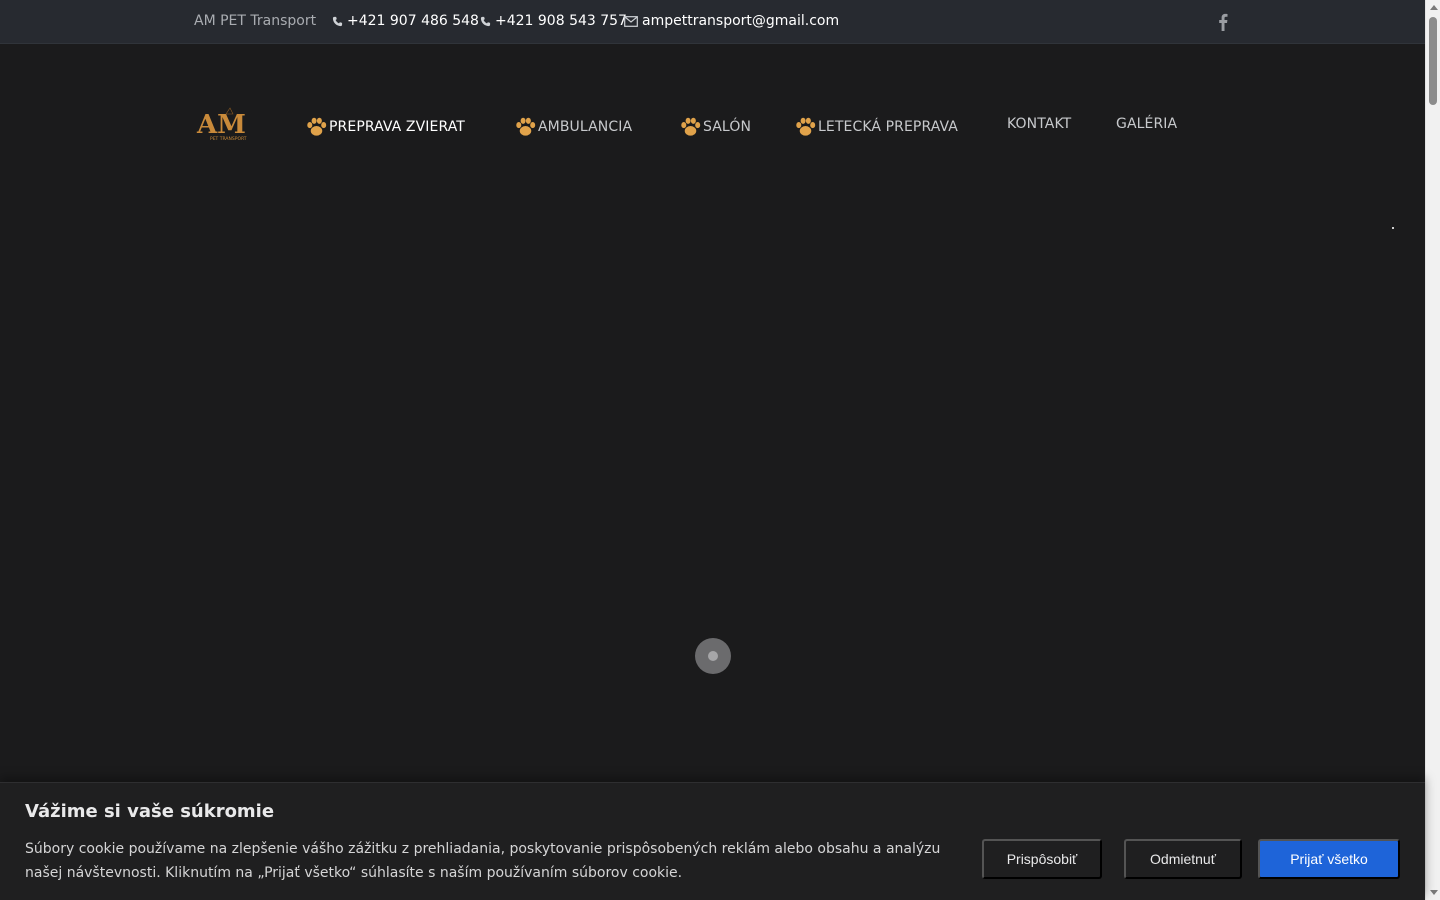 This screenshot has height=900, width=1440. I want to click on phone-number-1: +421 907 486 548, so click(413, 21).